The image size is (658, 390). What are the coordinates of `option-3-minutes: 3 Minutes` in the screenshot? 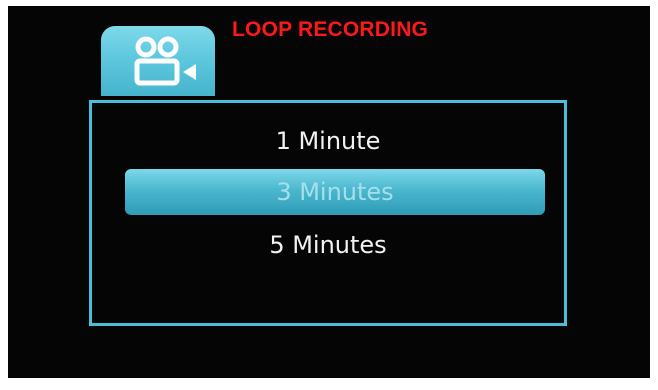 It's located at (335, 192).